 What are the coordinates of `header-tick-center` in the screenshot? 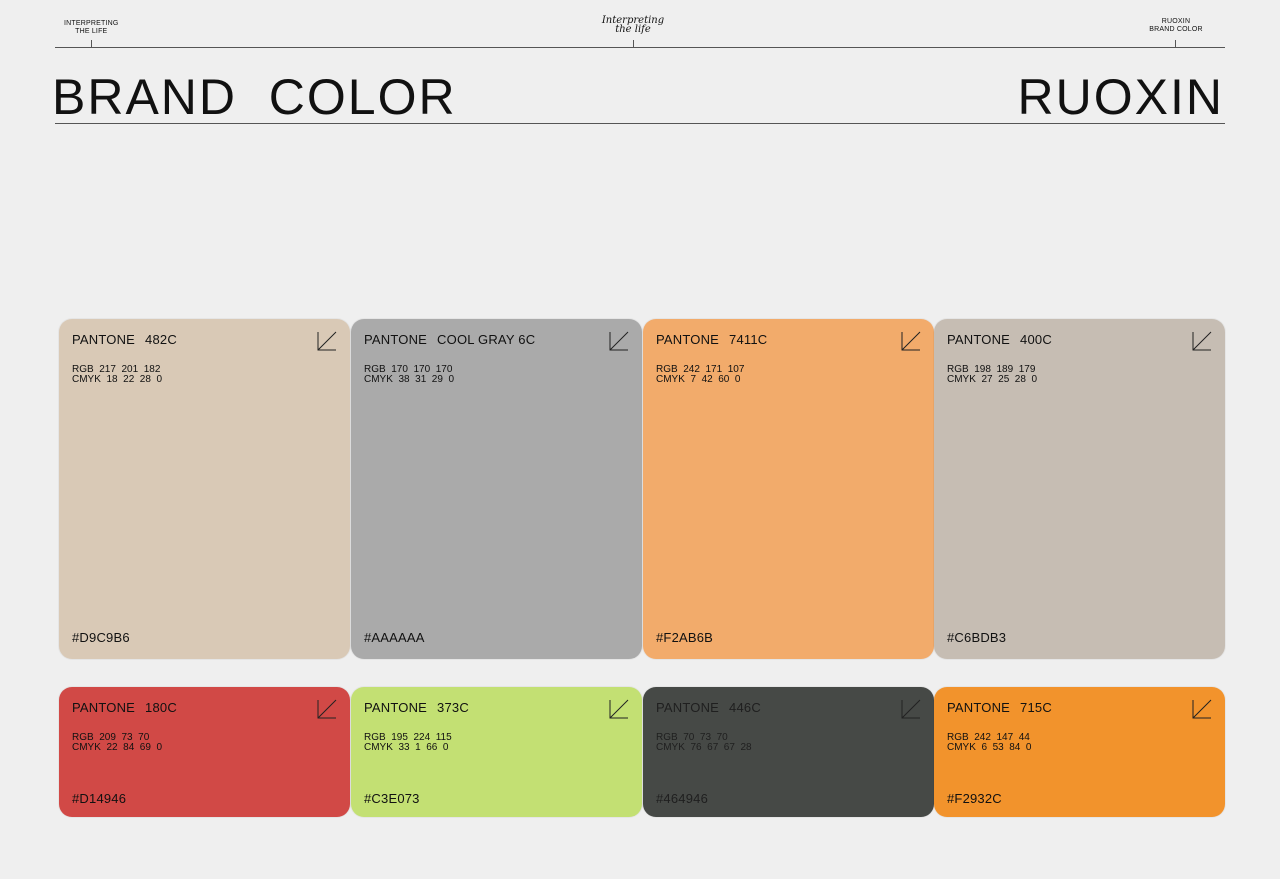 It's located at (633, 44).